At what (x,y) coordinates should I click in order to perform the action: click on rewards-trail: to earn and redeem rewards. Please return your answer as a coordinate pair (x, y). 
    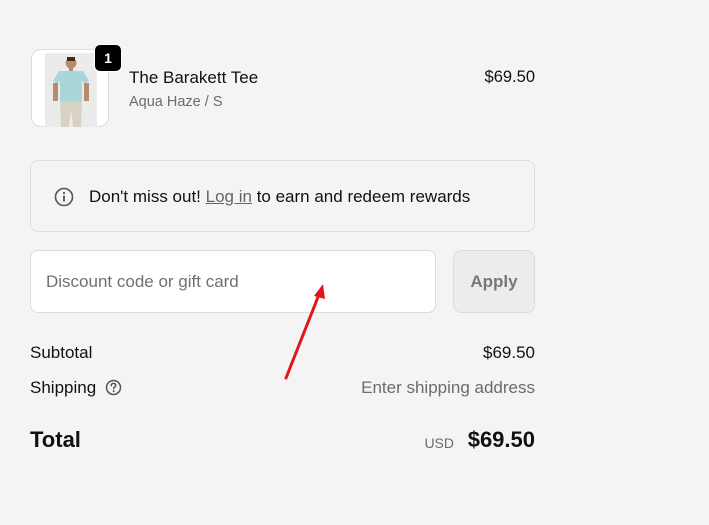
    Looking at the image, I should click on (363, 196).